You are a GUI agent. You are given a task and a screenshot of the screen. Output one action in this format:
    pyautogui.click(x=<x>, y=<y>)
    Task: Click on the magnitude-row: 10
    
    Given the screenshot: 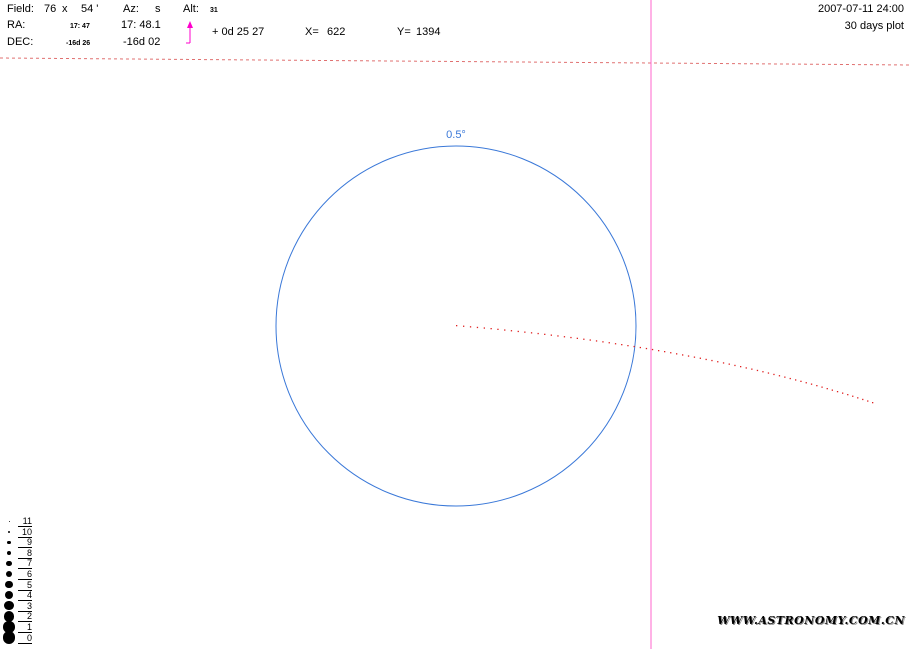 What is the action you would take?
    pyautogui.click(x=17, y=532)
    